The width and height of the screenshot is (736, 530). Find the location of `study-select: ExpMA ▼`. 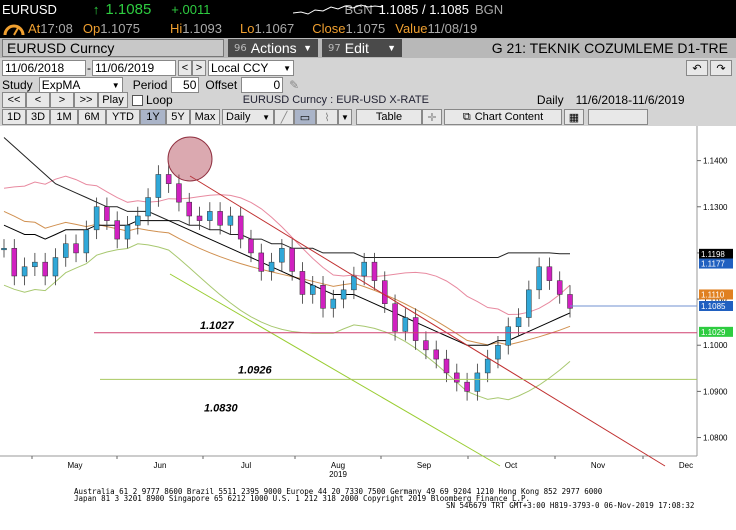

study-select: ExpMA ▼ is located at coordinates (80, 85).